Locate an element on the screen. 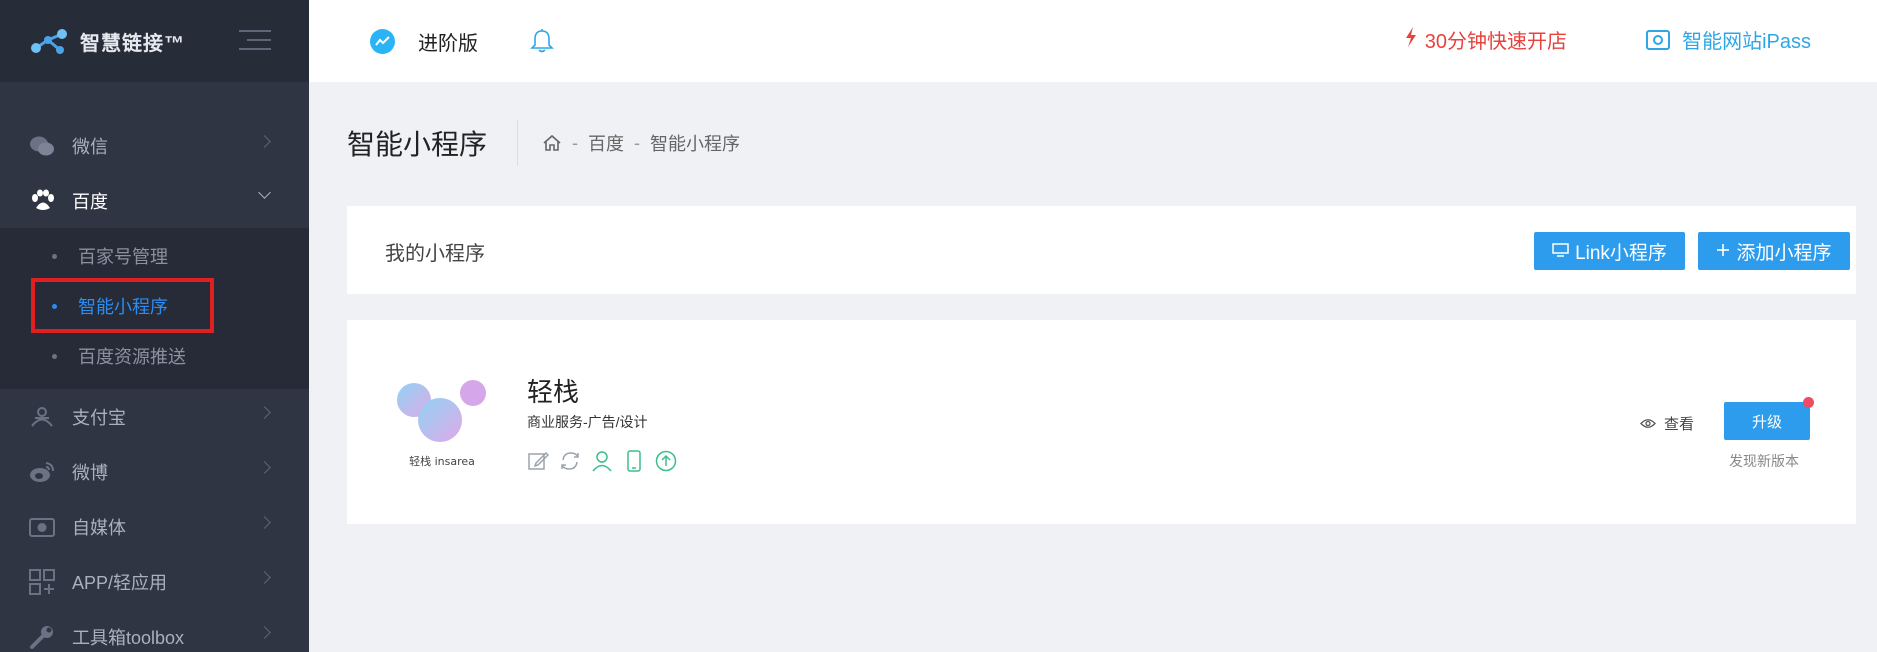  weibo-icon is located at coordinates (42, 472).